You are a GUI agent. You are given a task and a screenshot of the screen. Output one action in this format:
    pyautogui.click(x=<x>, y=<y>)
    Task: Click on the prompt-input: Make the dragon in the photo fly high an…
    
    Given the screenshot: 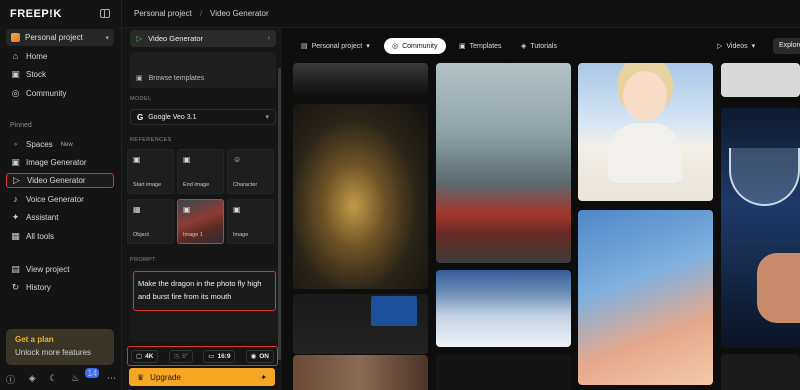 What is the action you would take?
    pyautogui.click(x=204, y=291)
    